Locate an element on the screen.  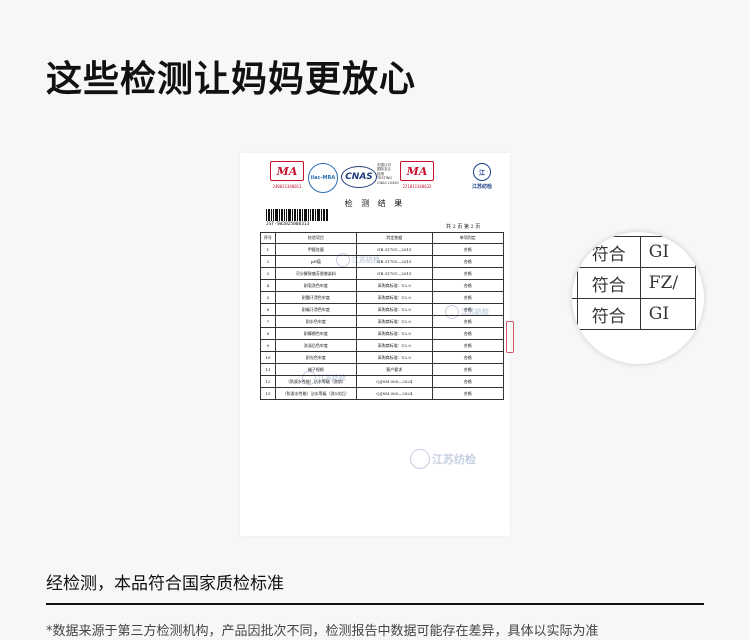
ma-right-code: 221011340632 is located at coordinates (417, 186).